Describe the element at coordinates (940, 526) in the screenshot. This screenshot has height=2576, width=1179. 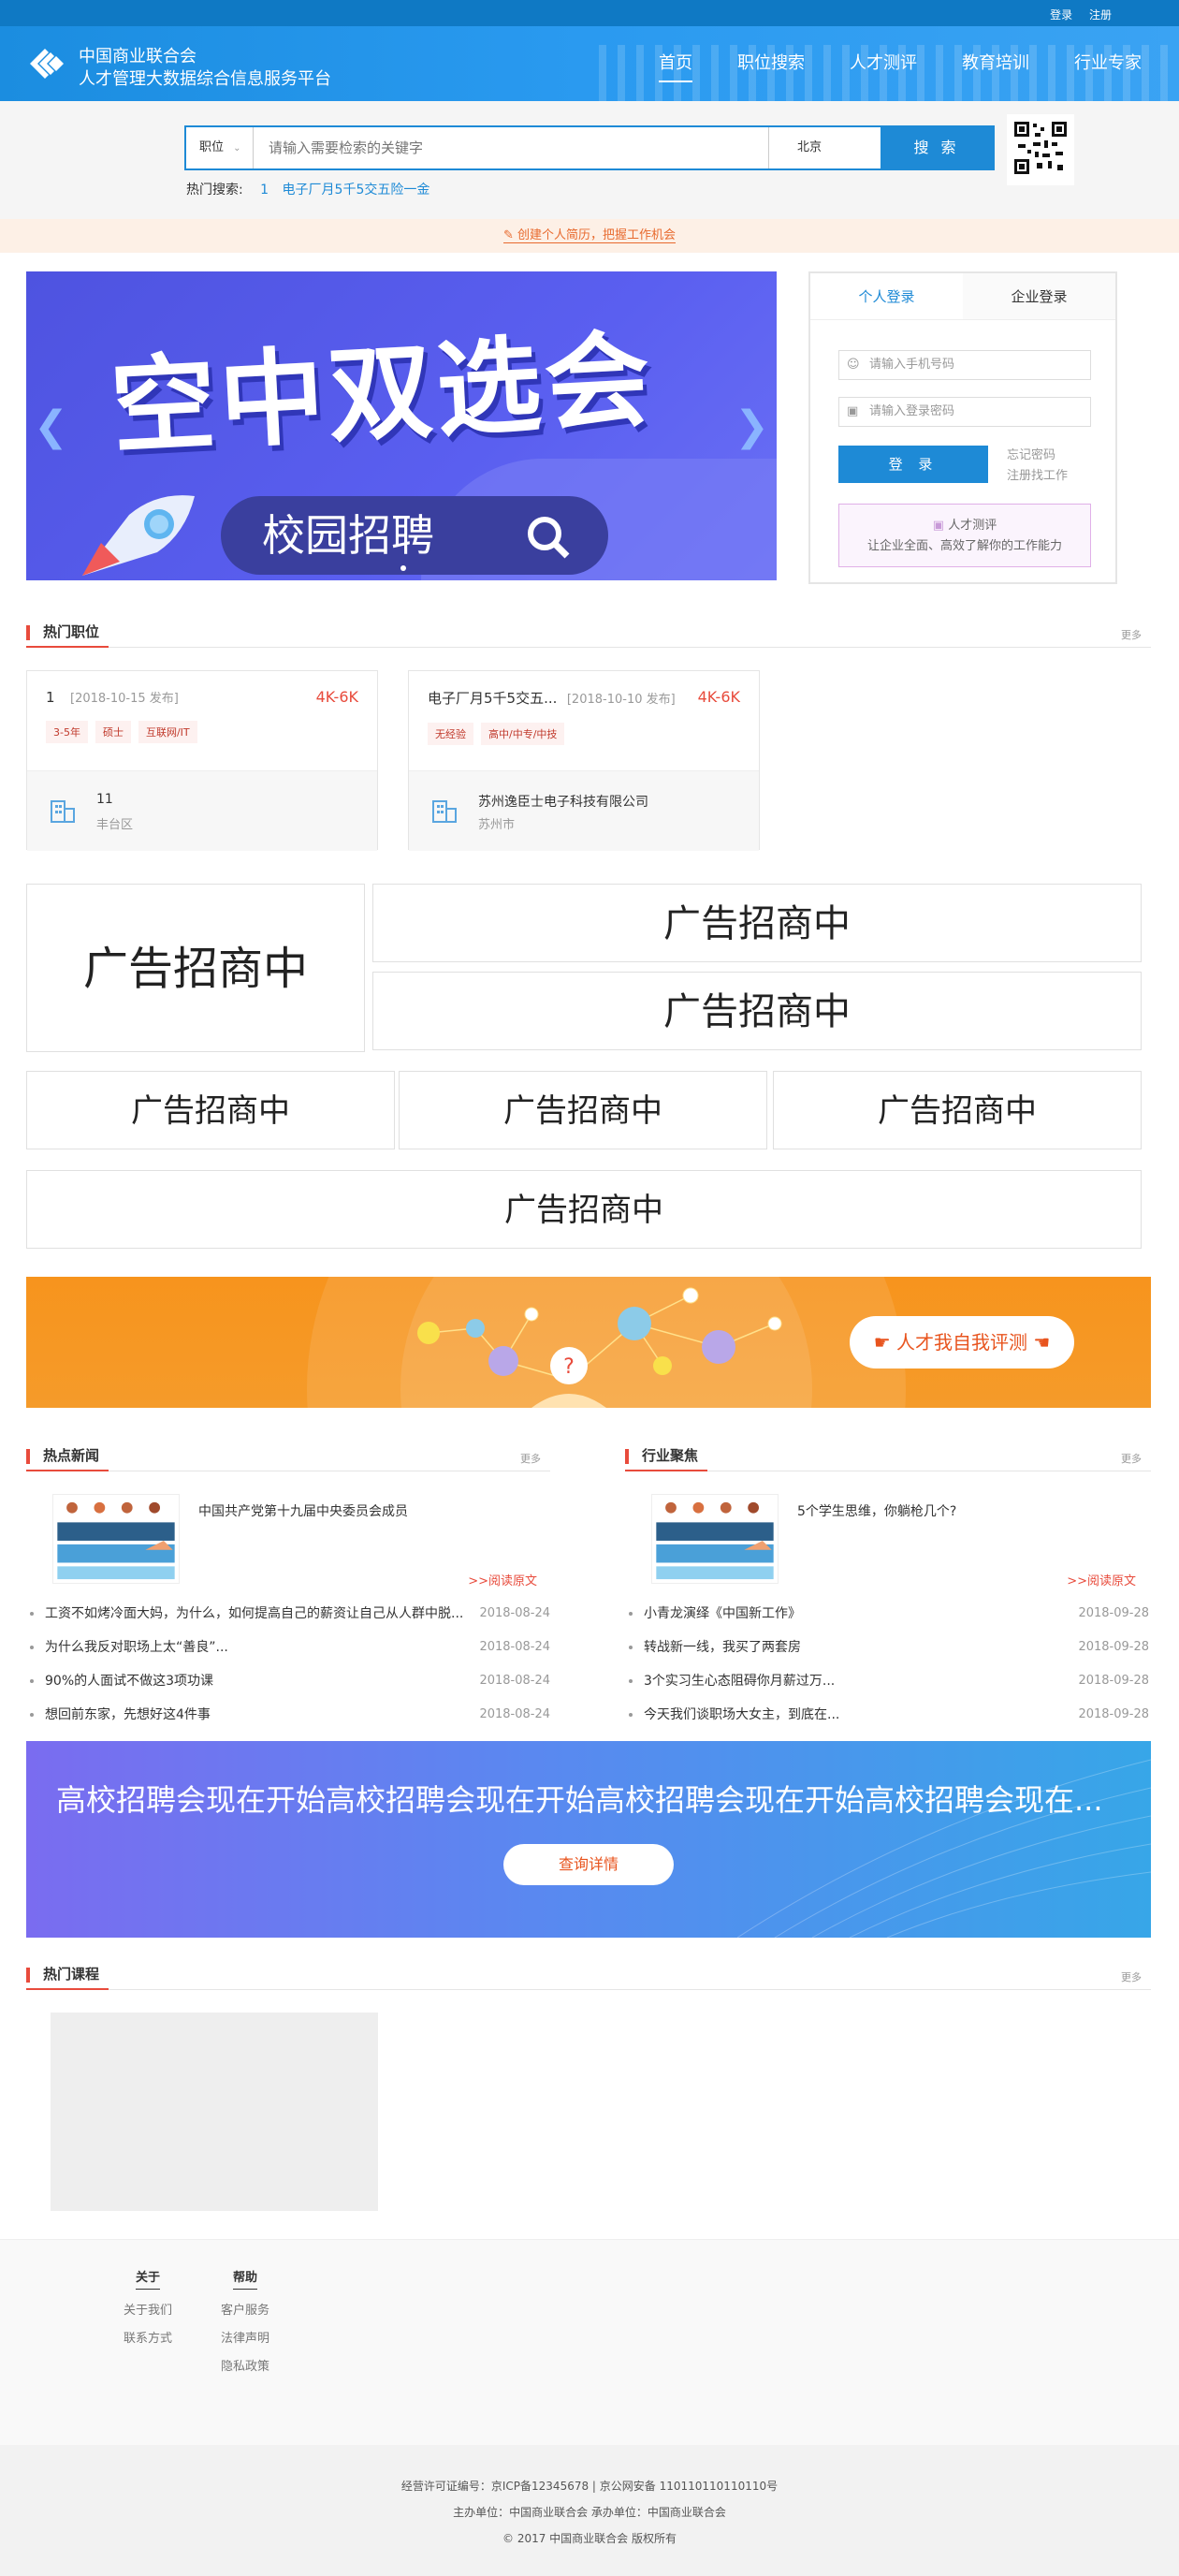
I see `test-icon: ▣` at that location.